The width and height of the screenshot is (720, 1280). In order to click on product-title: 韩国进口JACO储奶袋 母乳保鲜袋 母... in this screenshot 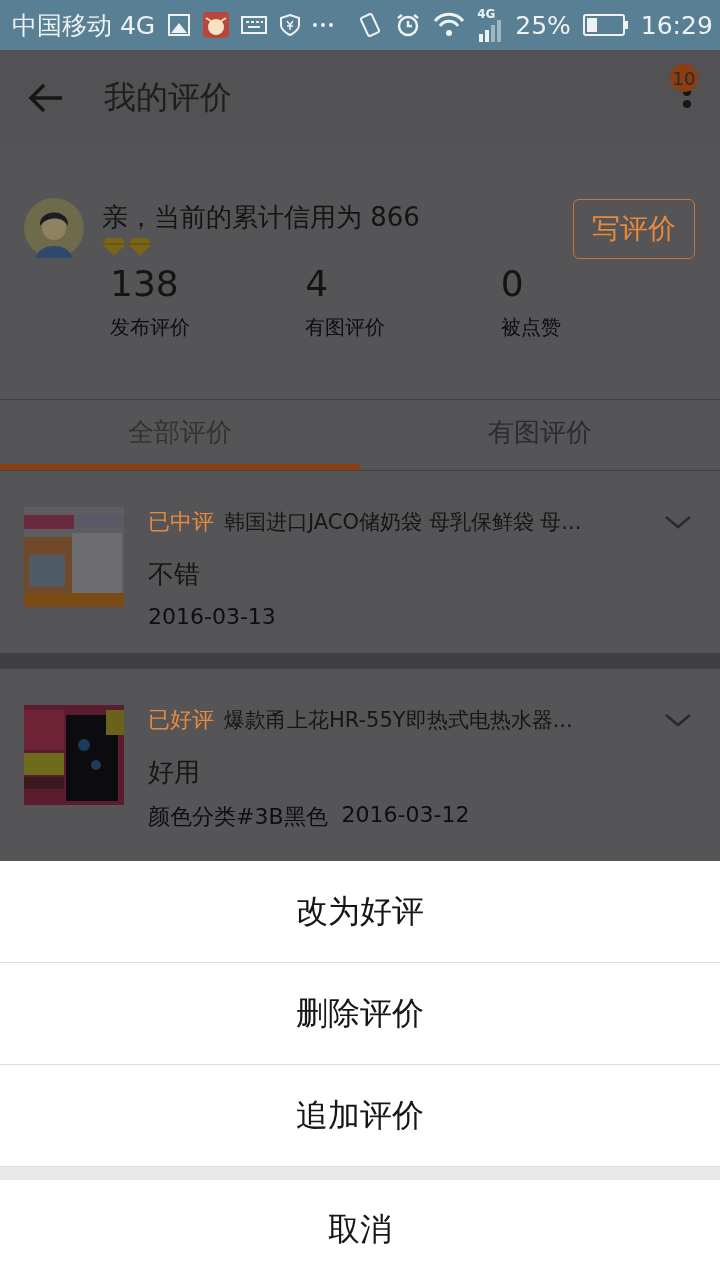, I will do `click(403, 522)`.